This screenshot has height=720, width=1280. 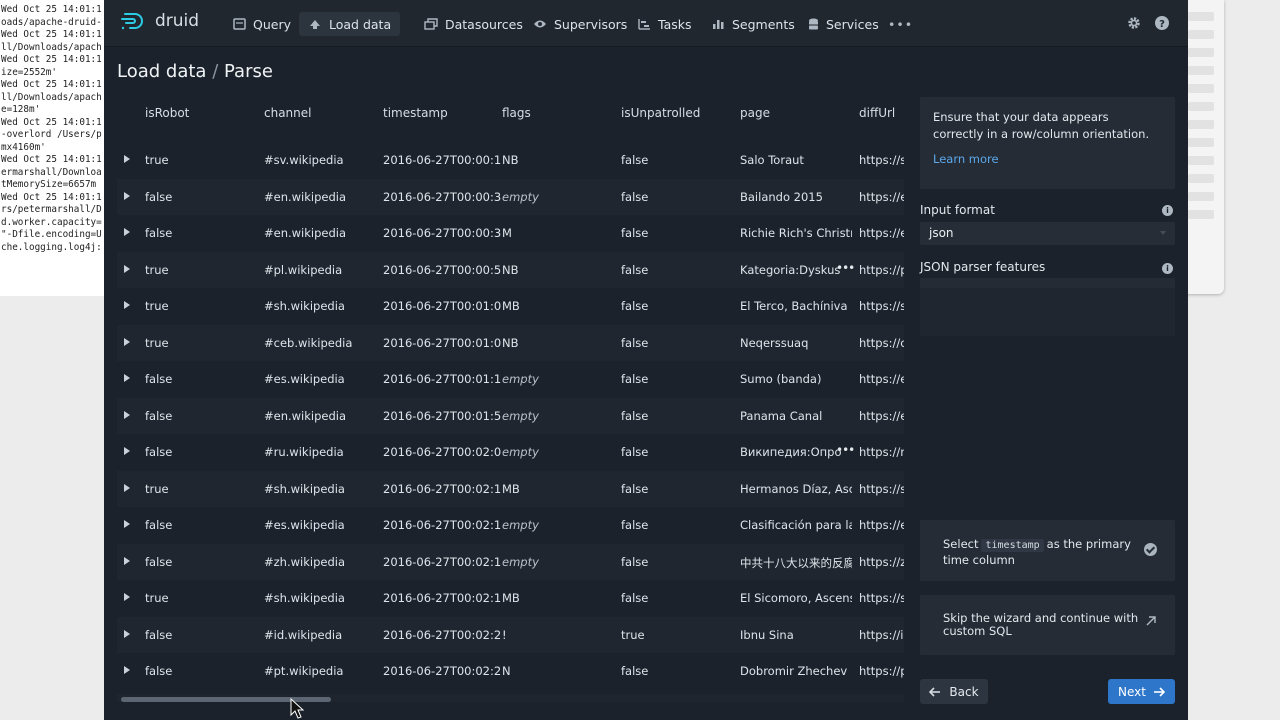 I want to click on table-cell: Sumo (banda), so click(x=781, y=379).